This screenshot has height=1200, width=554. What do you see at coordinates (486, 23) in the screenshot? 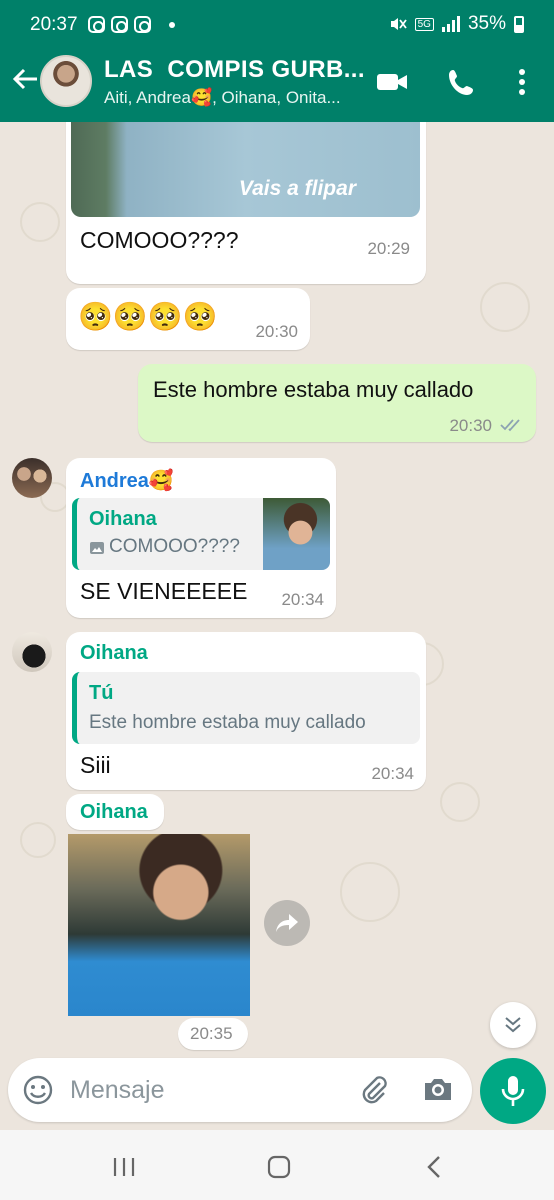
I see `battery-percent: 35%` at bounding box center [486, 23].